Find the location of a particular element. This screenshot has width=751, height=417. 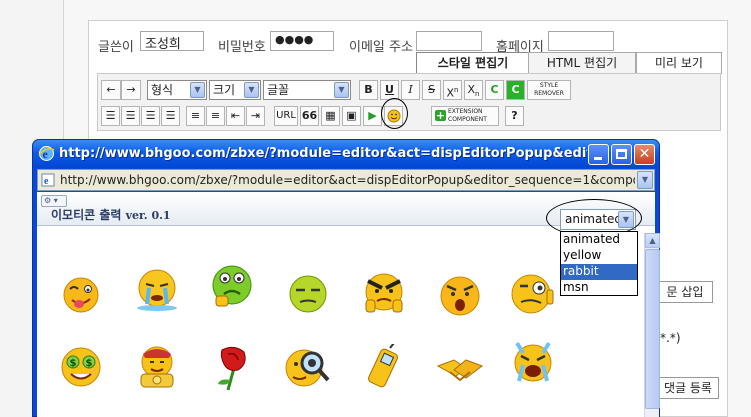

redo-button: → is located at coordinates (131, 90).